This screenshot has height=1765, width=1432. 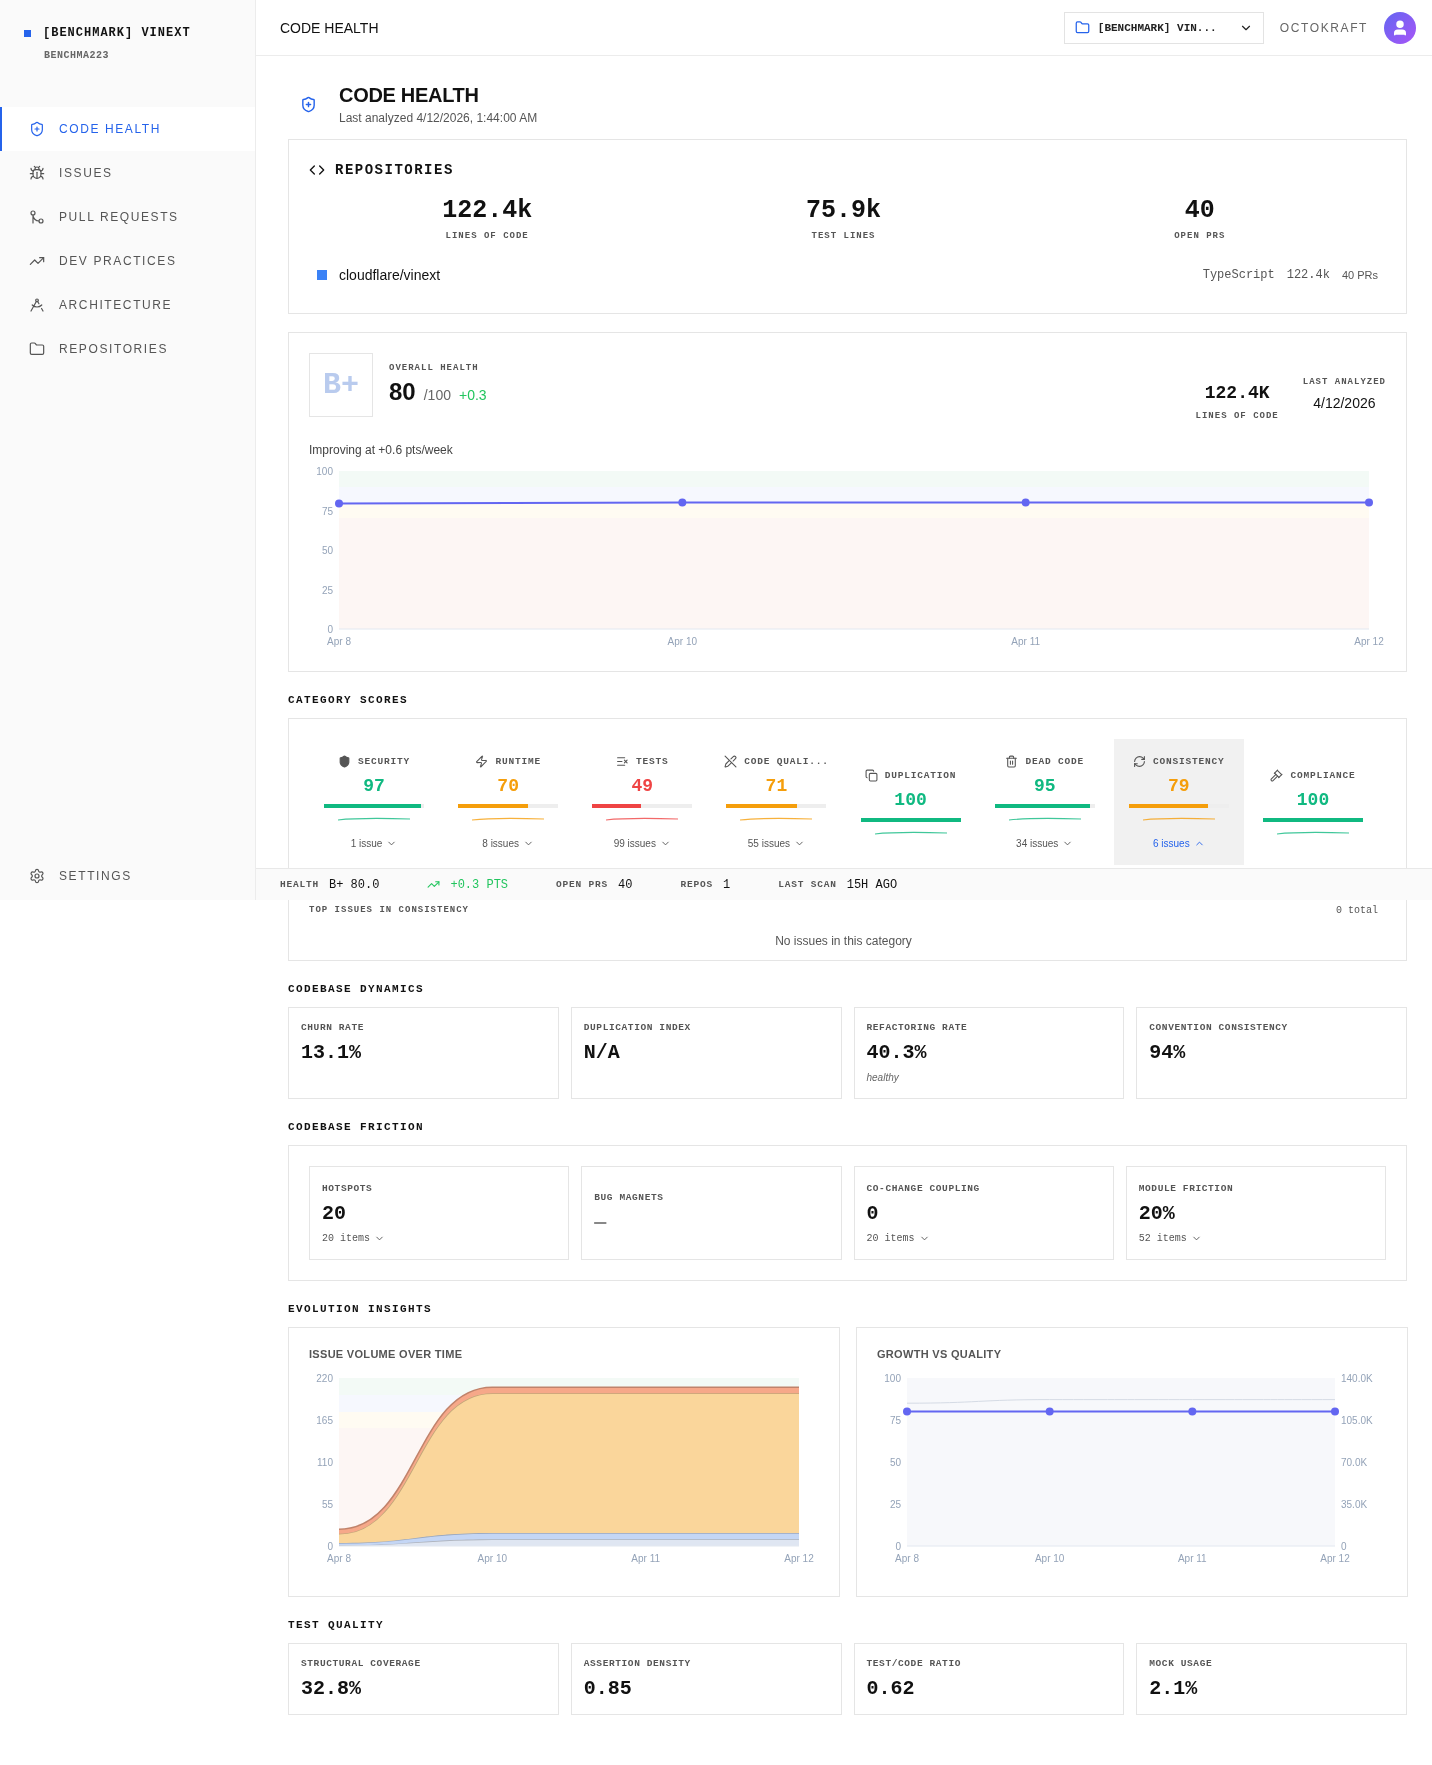 I want to click on metric-value: —, so click(x=601, y=1222).